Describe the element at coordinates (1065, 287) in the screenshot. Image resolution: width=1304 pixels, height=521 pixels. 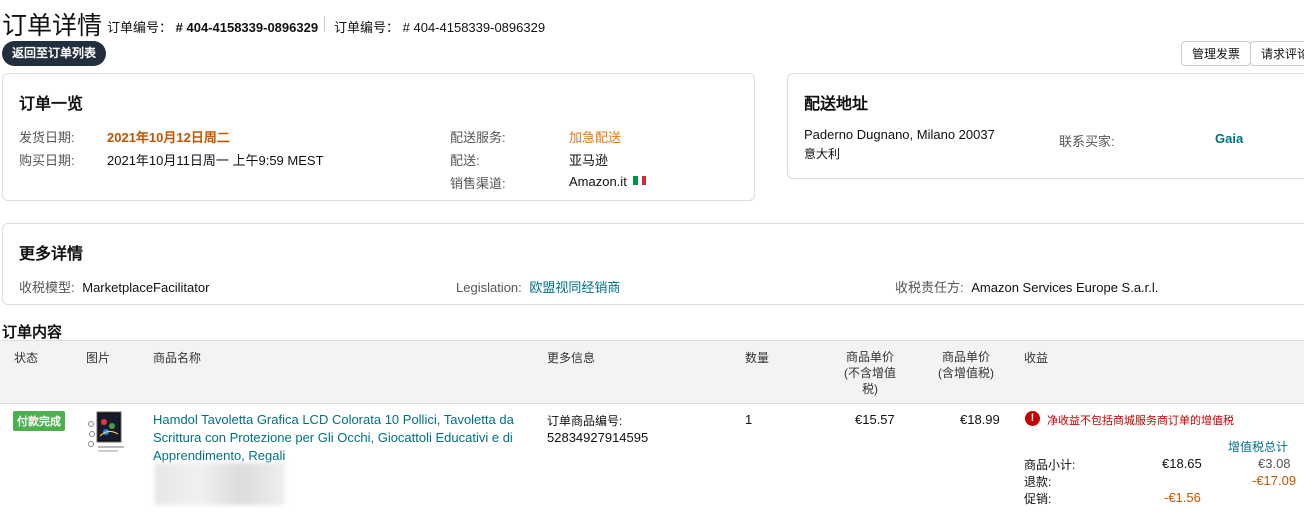
I see `tax-responsible-value: Amazon Services Europe S.a.r.l.` at that location.